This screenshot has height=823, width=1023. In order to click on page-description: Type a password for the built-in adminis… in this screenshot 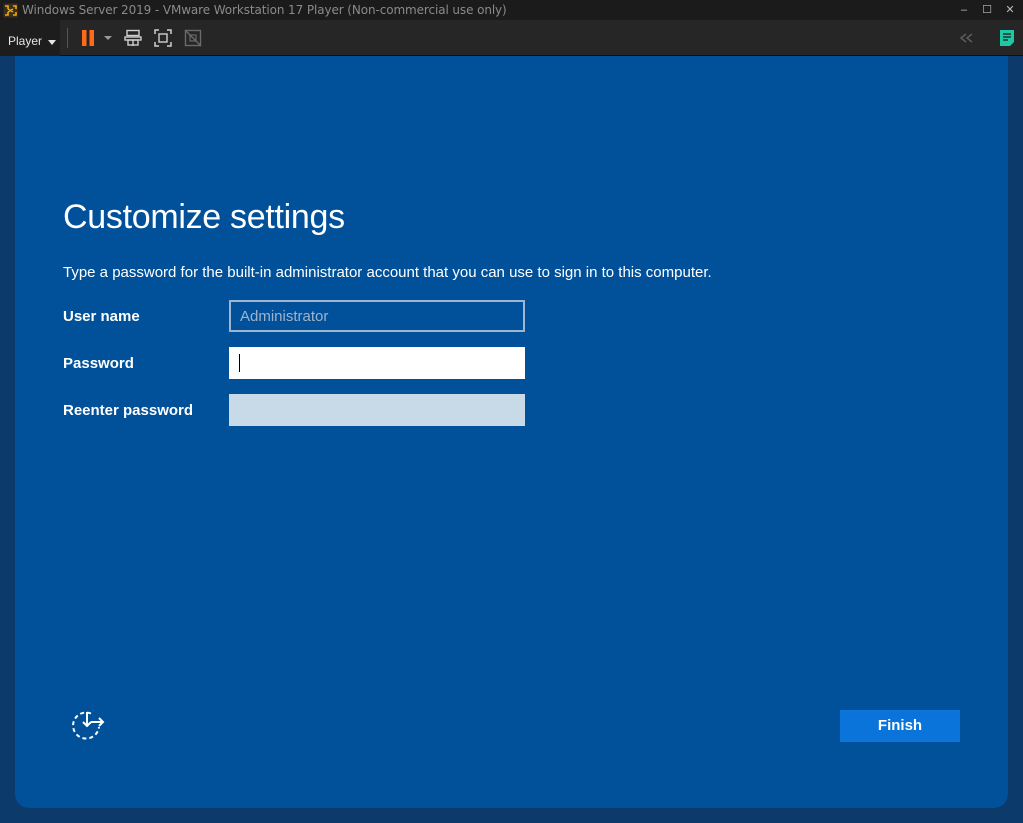, I will do `click(387, 272)`.